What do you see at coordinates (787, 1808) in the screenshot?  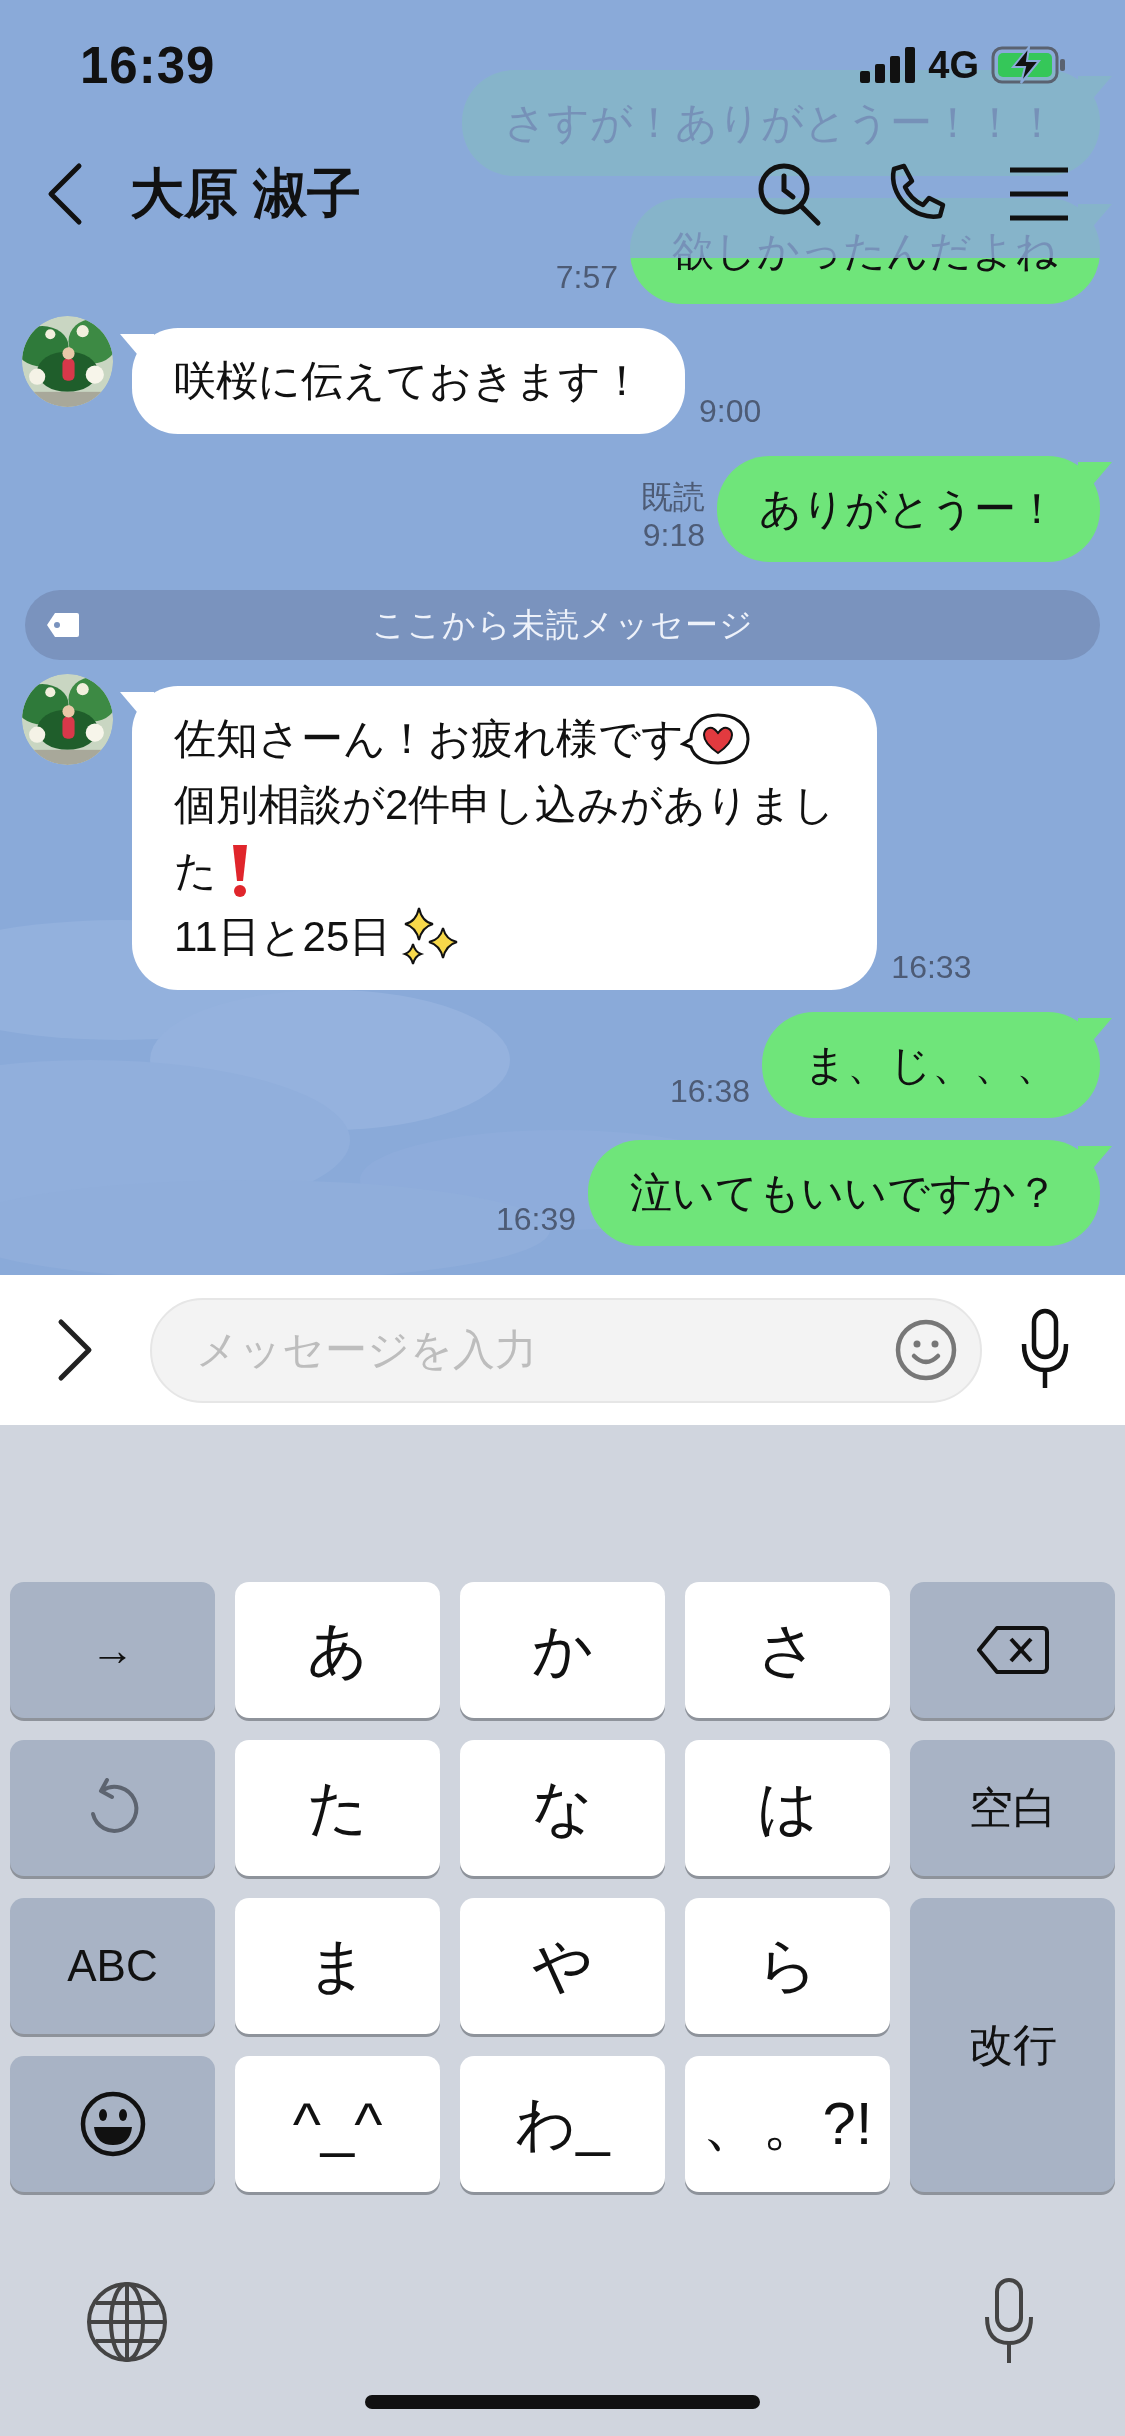 I see `key: は` at bounding box center [787, 1808].